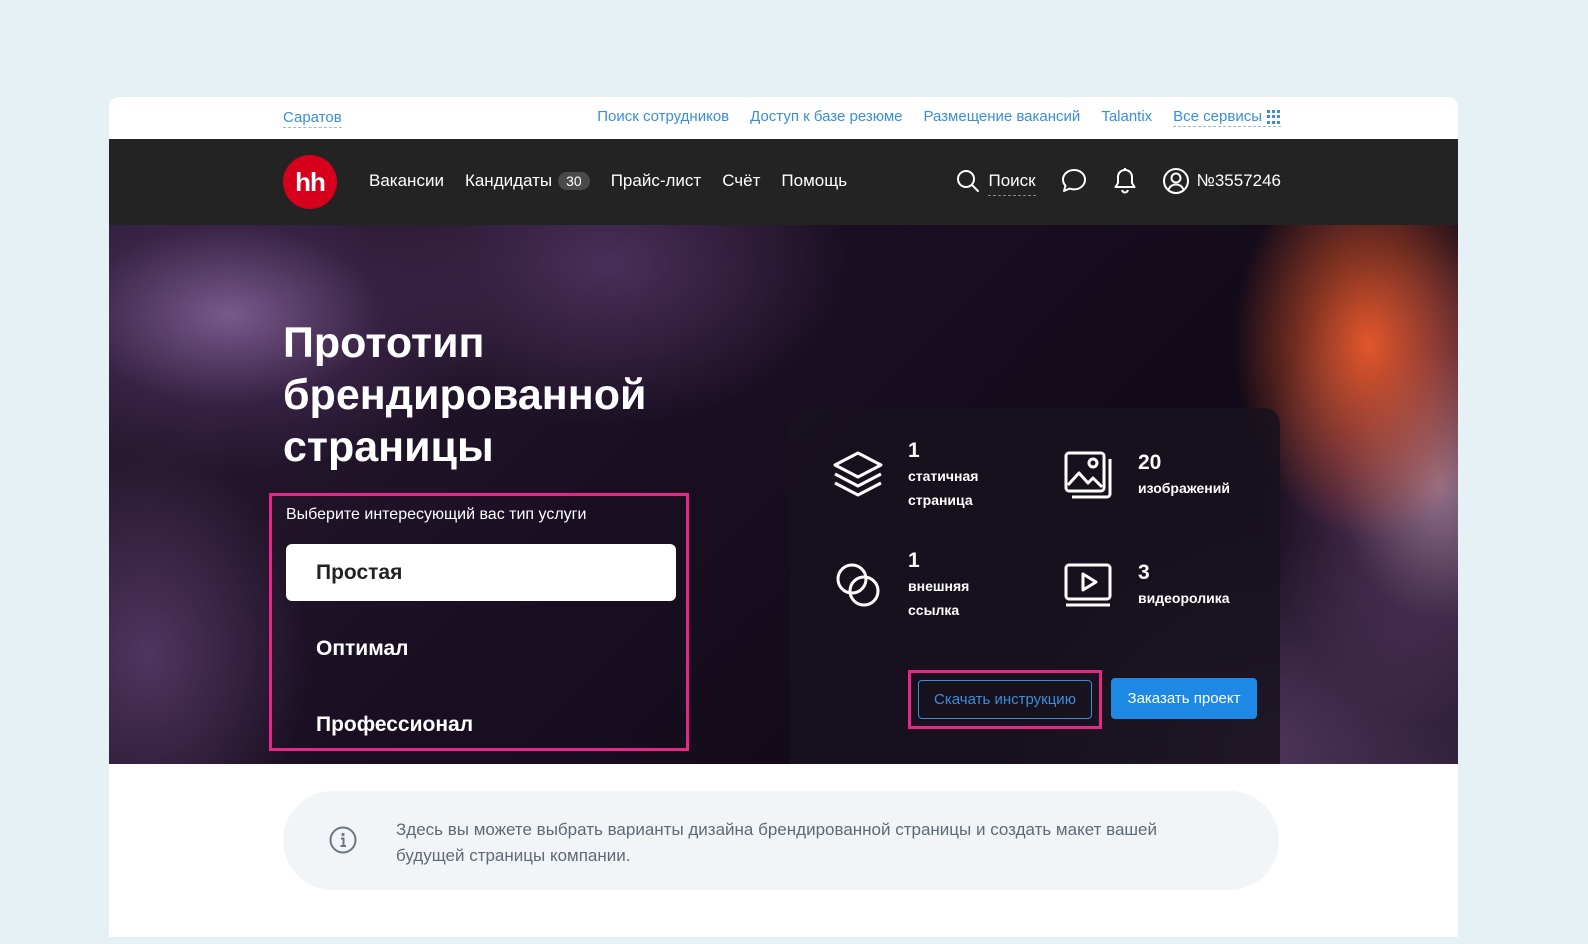  Describe the element at coordinates (898, 585) in the screenshot. I see `feature-external-link: 1 внешняя ссылка` at that location.